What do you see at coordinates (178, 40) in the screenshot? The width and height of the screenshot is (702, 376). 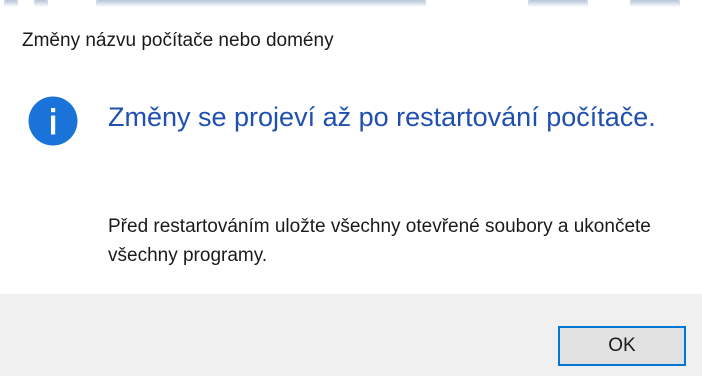 I see `dialog-title: Změny názvu počítače nebo domény` at bounding box center [178, 40].